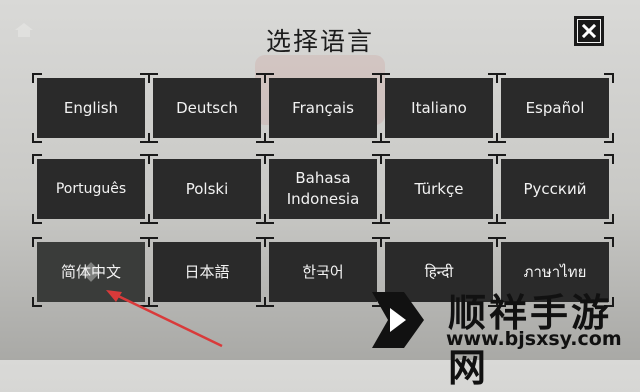 This screenshot has width=640, height=392. I want to click on language-option-italiano: Italiano, so click(439, 108).